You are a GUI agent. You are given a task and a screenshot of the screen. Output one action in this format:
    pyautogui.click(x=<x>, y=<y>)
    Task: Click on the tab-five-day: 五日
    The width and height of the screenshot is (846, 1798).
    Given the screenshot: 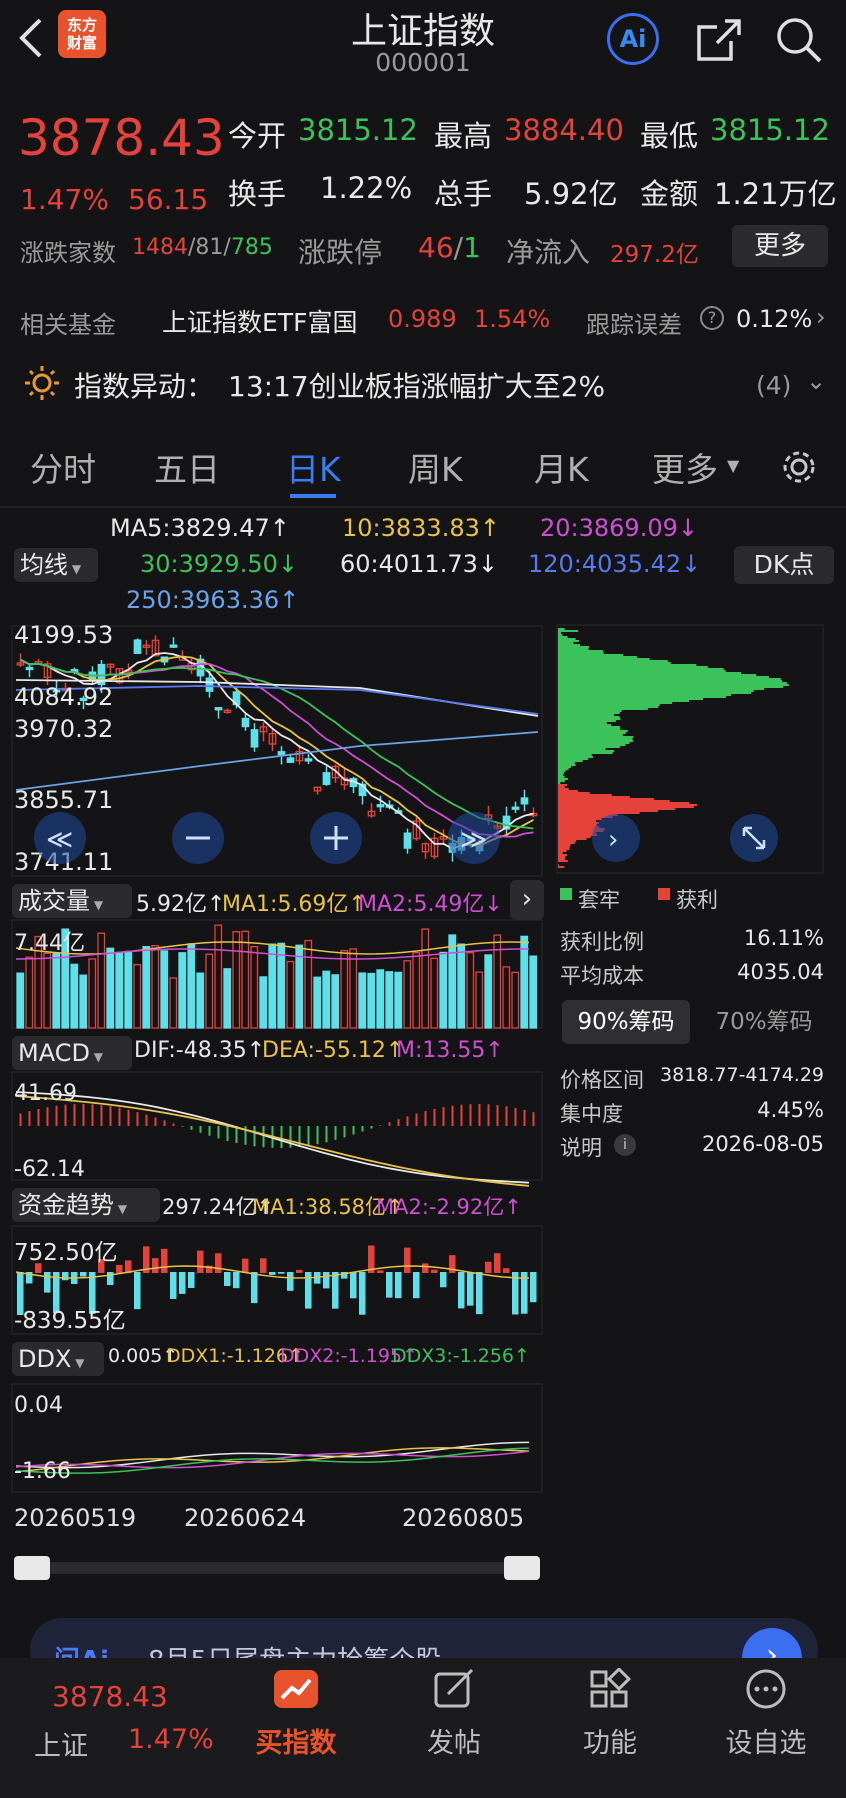 What is the action you would take?
    pyautogui.click(x=187, y=467)
    